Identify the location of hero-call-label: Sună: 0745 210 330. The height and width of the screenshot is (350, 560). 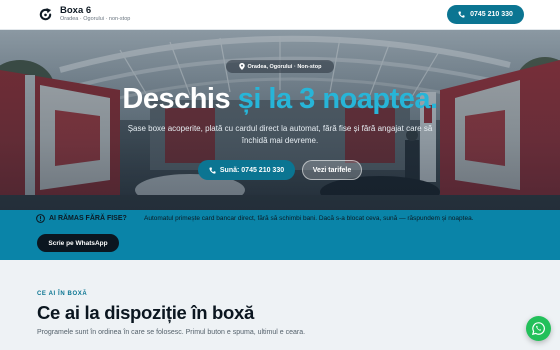
(252, 170).